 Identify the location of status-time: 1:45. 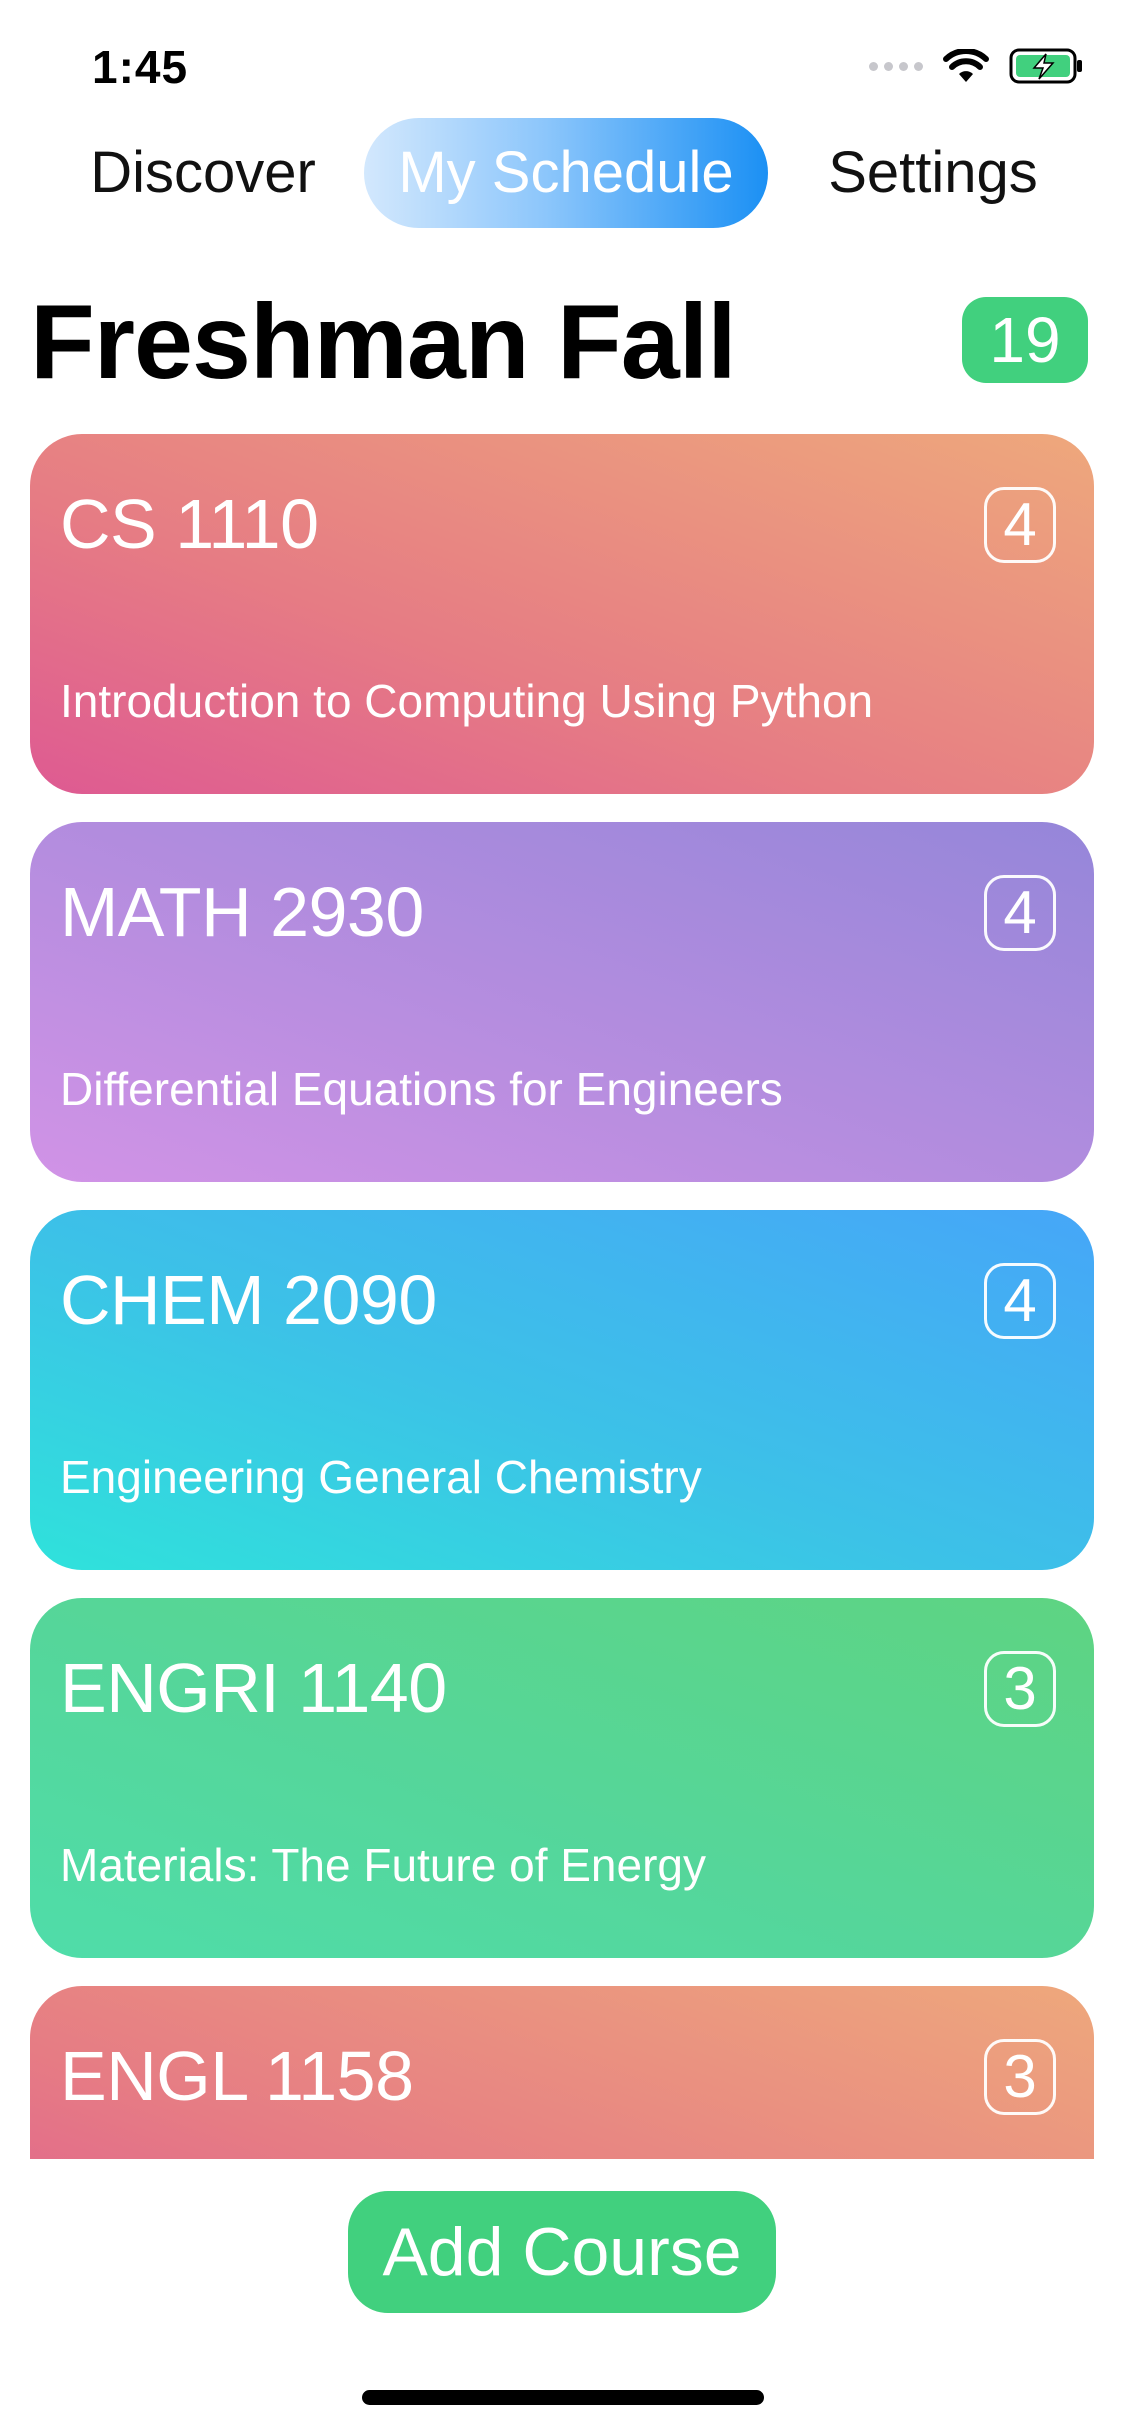
(140, 67).